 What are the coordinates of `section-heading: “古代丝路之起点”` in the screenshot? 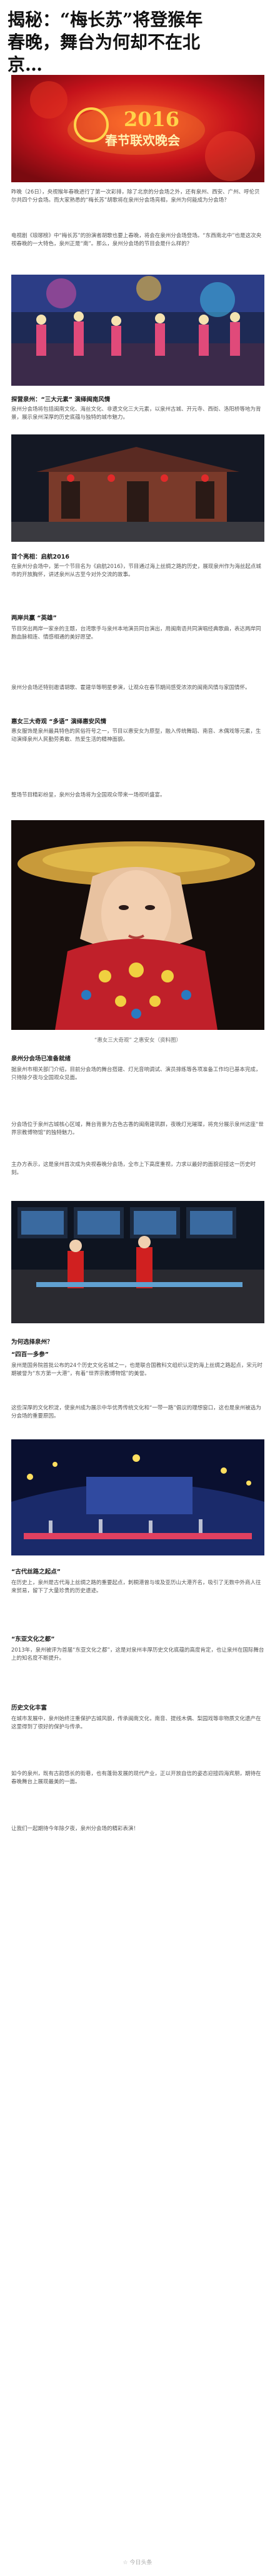 It's located at (36, 1572).